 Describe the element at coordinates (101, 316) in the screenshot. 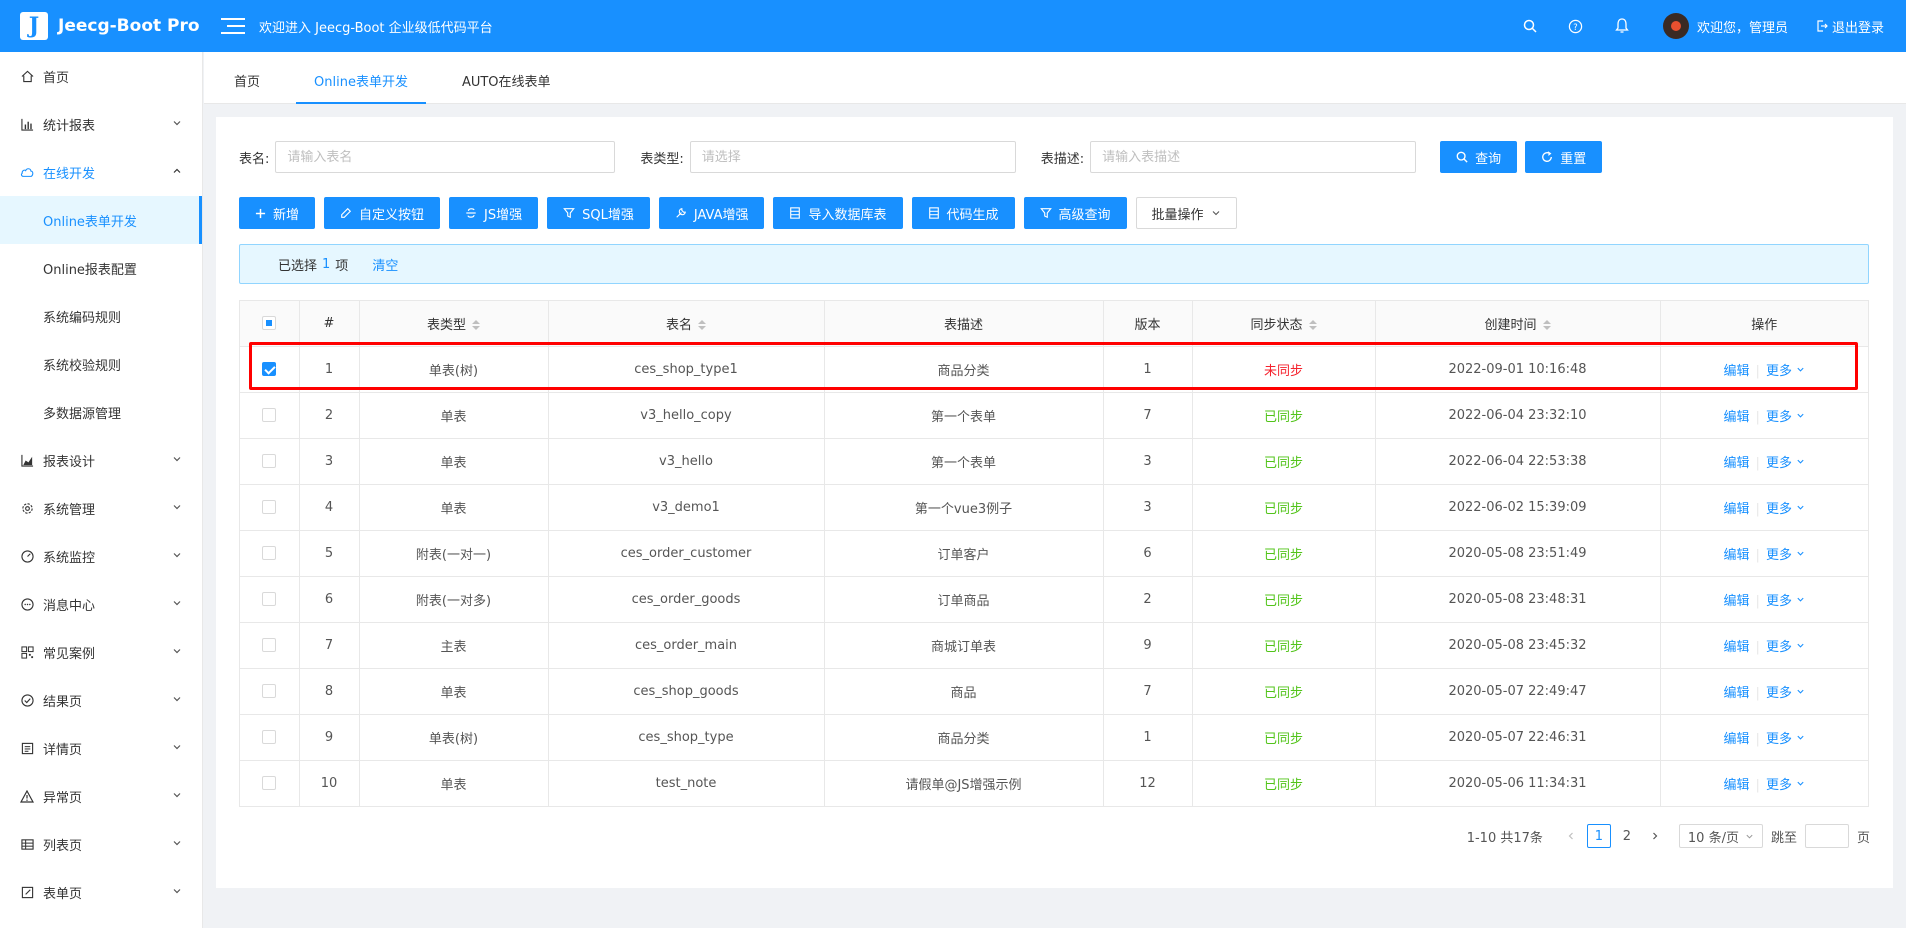

I see `sidebar-sub-code-rule: 系统编码规则` at that location.